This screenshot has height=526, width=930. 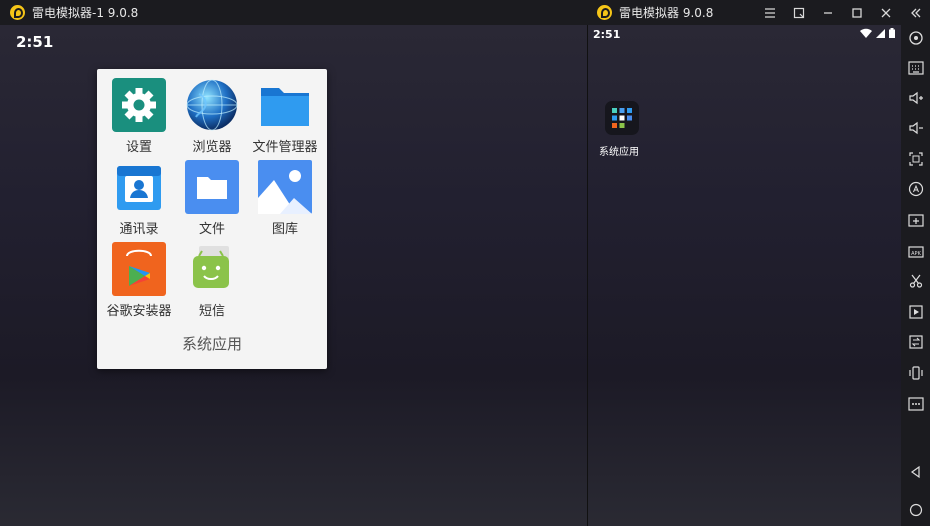 I want to click on collapse-sidebar-icon, so click(x=916, y=12).